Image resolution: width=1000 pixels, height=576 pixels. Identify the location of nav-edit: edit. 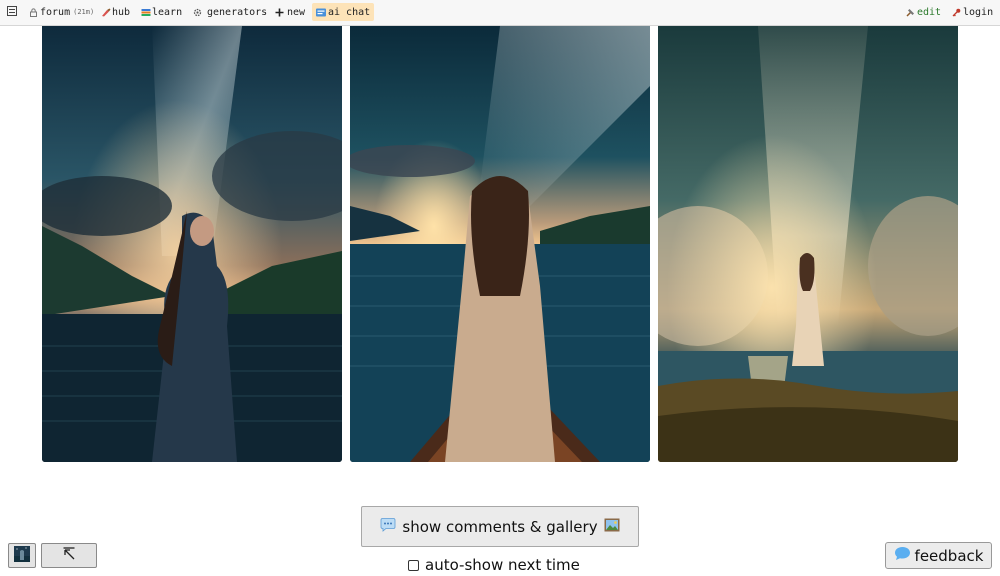
(923, 12).